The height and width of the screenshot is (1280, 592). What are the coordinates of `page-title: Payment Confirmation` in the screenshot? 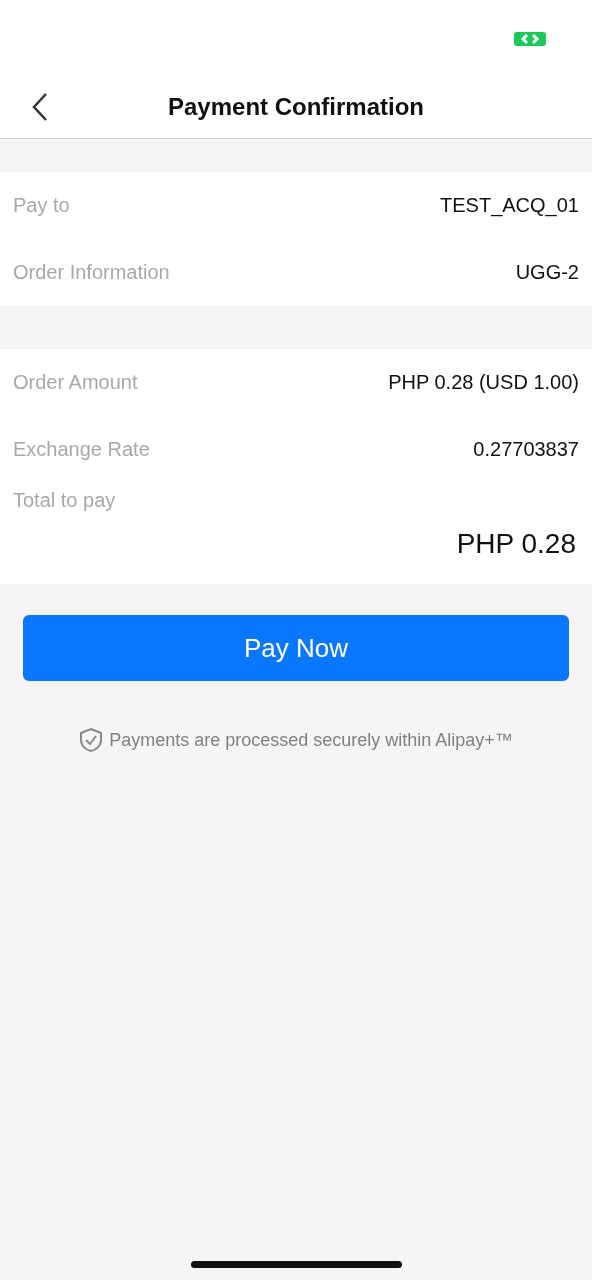 It's located at (296, 106).